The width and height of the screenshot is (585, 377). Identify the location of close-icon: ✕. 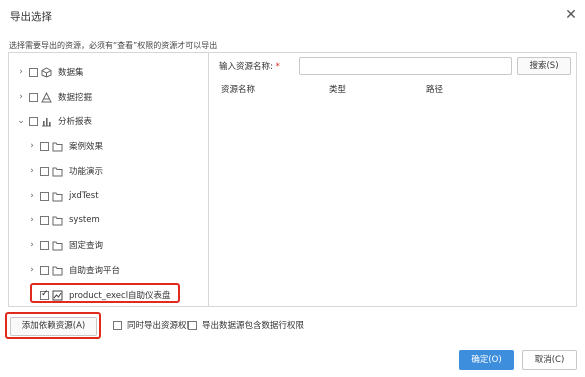
(571, 15).